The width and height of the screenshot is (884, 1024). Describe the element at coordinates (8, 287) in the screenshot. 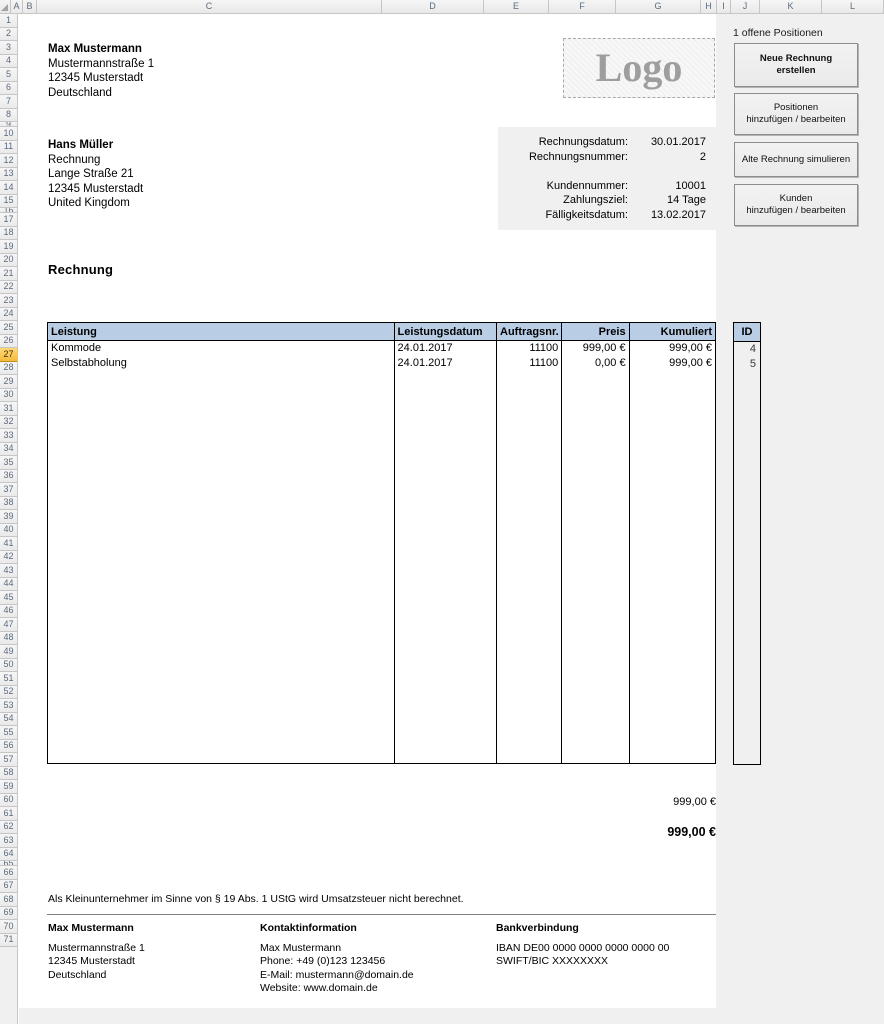

I see `row-header-22: 22` at that location.